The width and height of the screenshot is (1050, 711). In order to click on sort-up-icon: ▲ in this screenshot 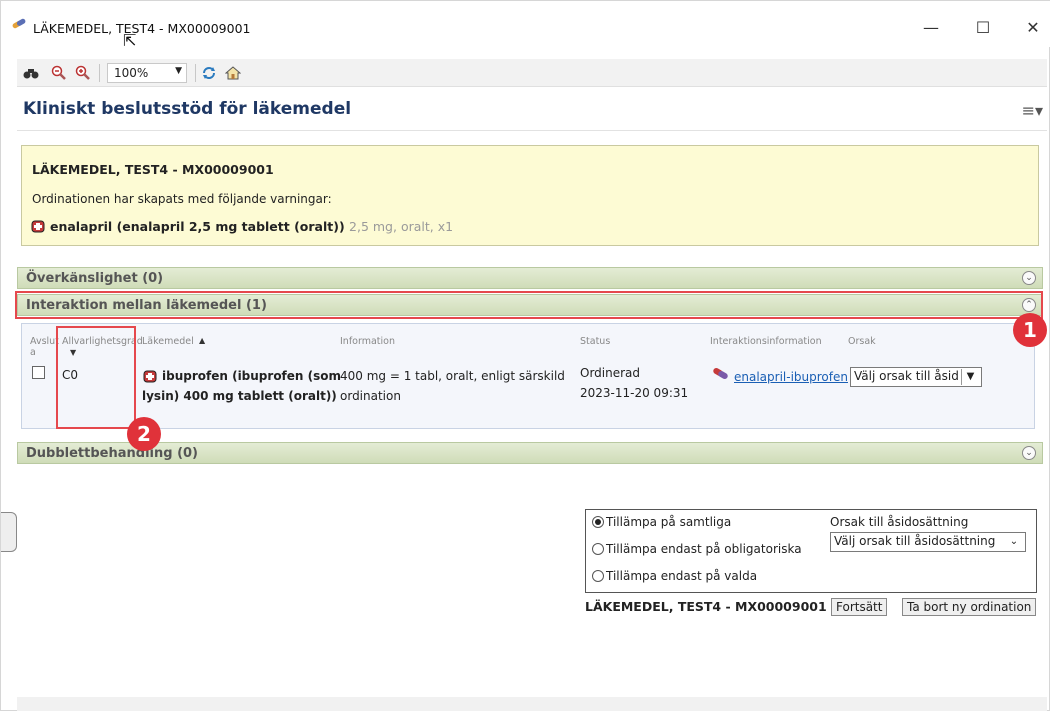, I will do `click(202, 340)`.